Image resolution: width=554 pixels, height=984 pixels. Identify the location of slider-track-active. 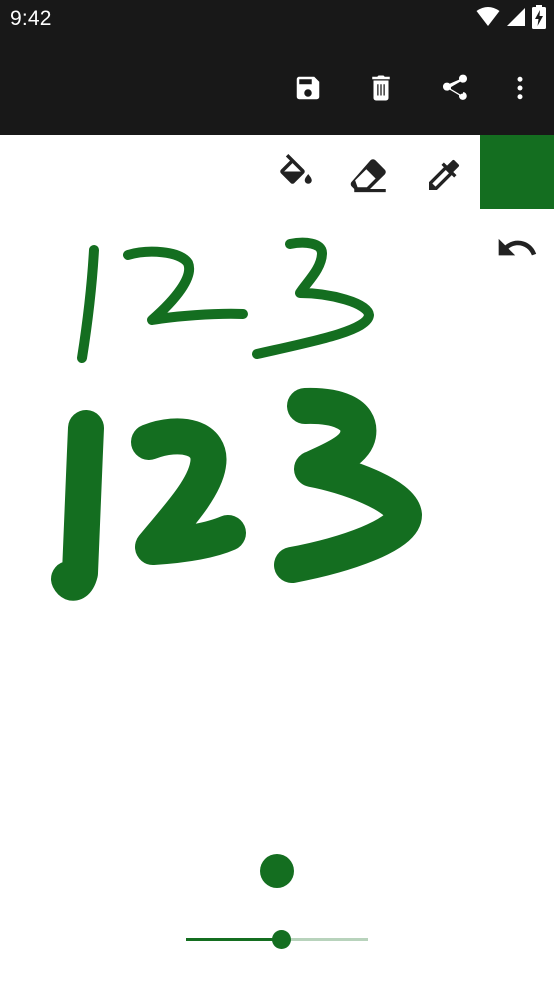
(233, 939).